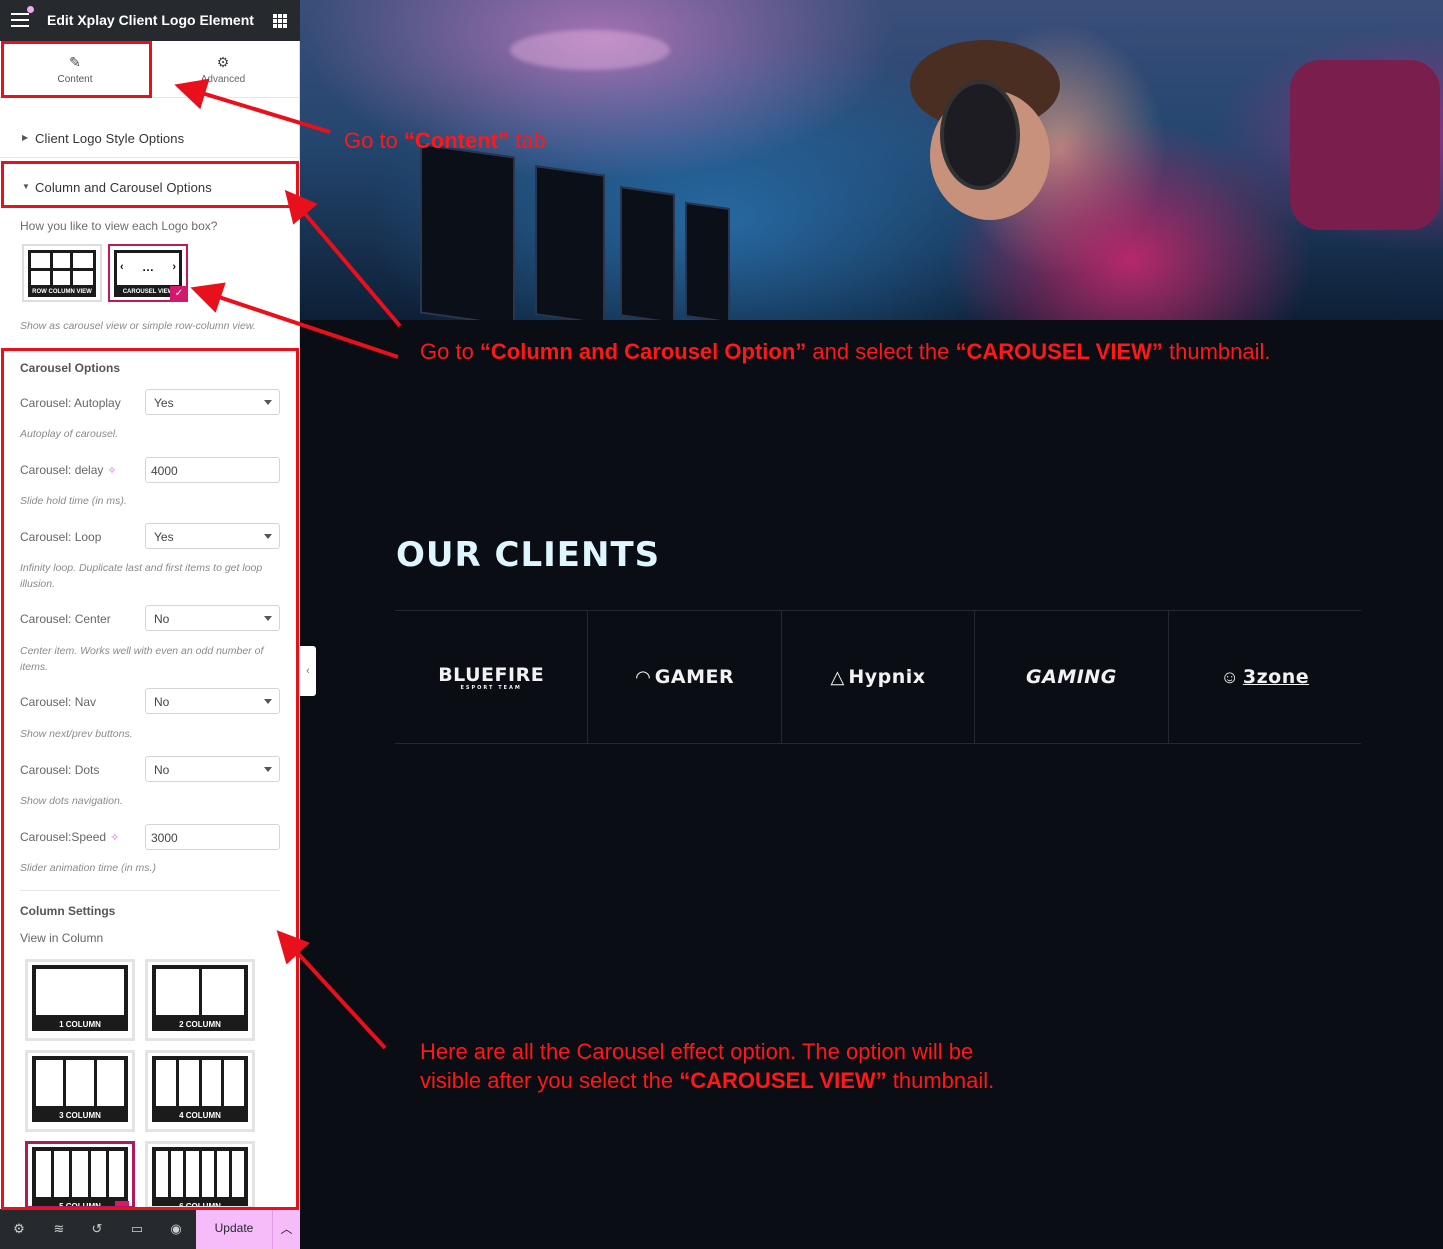  Describe the element at coordinates (445, 140) in the screenshot. I see `annotation-content-tab: Go to “Content” tab` at that location.